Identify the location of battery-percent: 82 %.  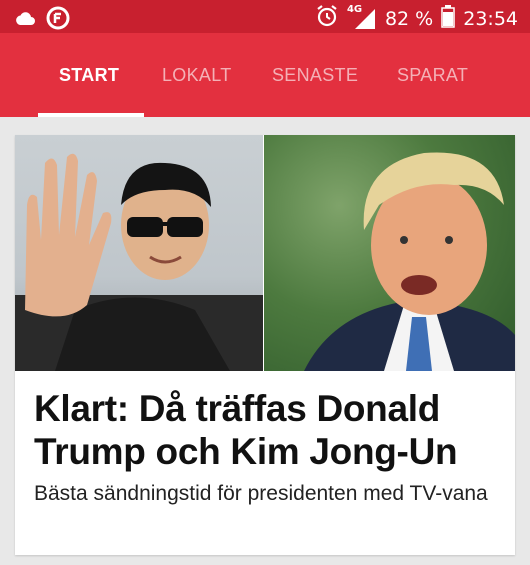
(409, 18).